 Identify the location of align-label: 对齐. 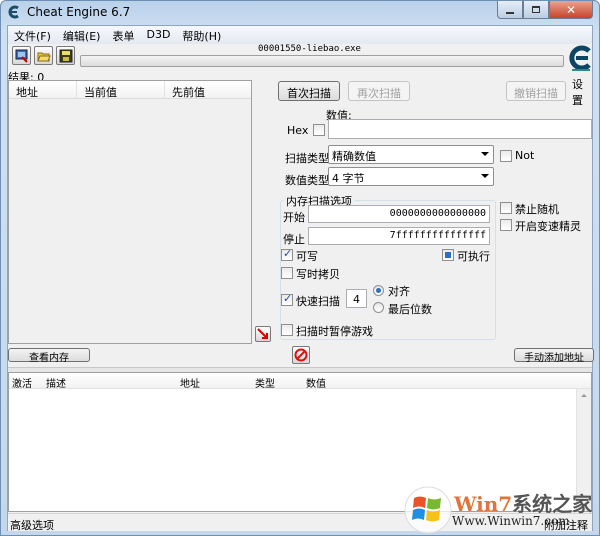
(399, 291).